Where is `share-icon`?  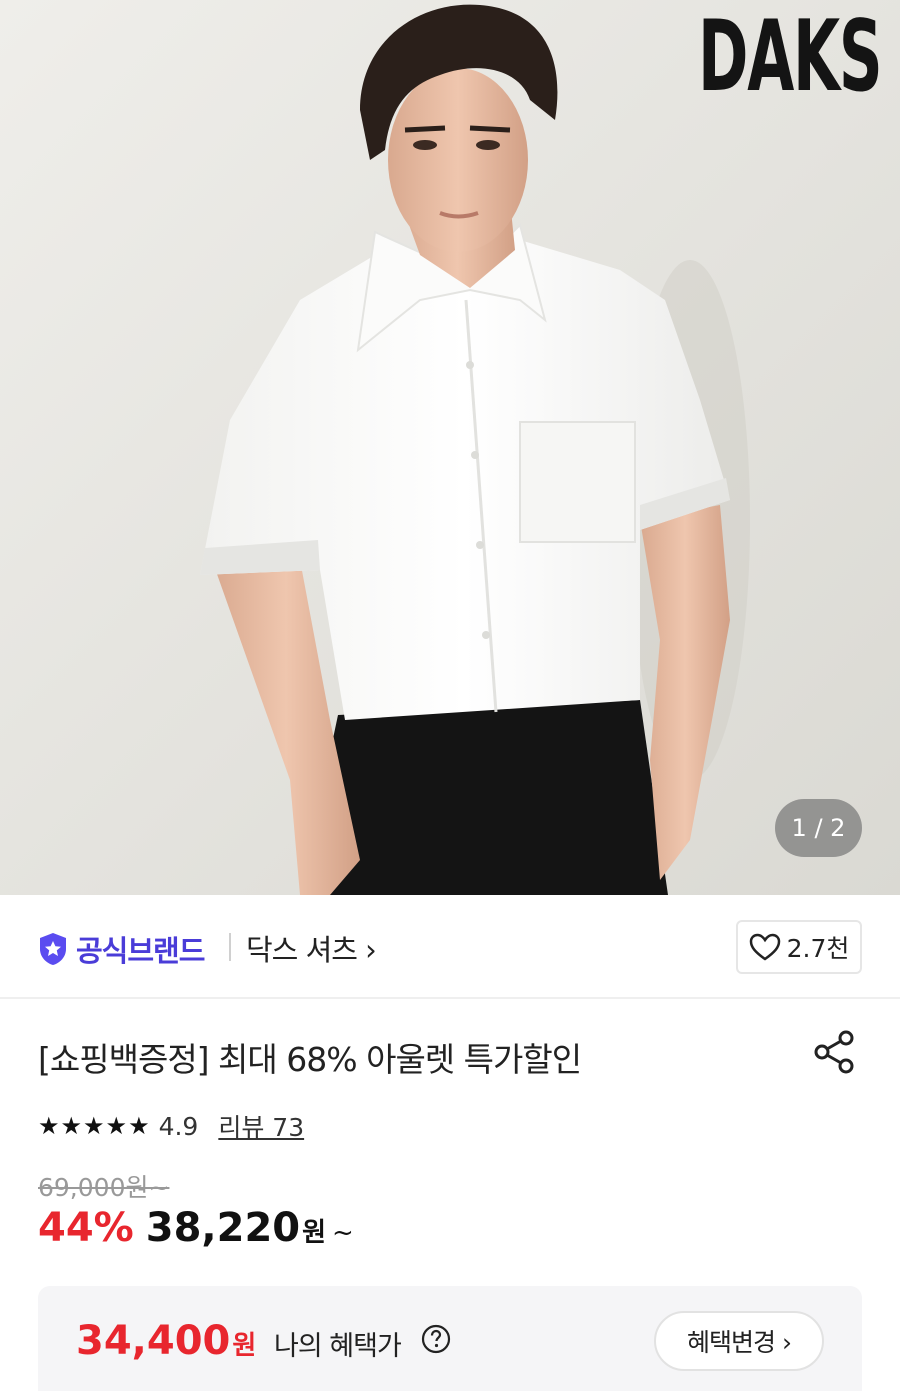
share-icon is located at coordinates (834, 1052).